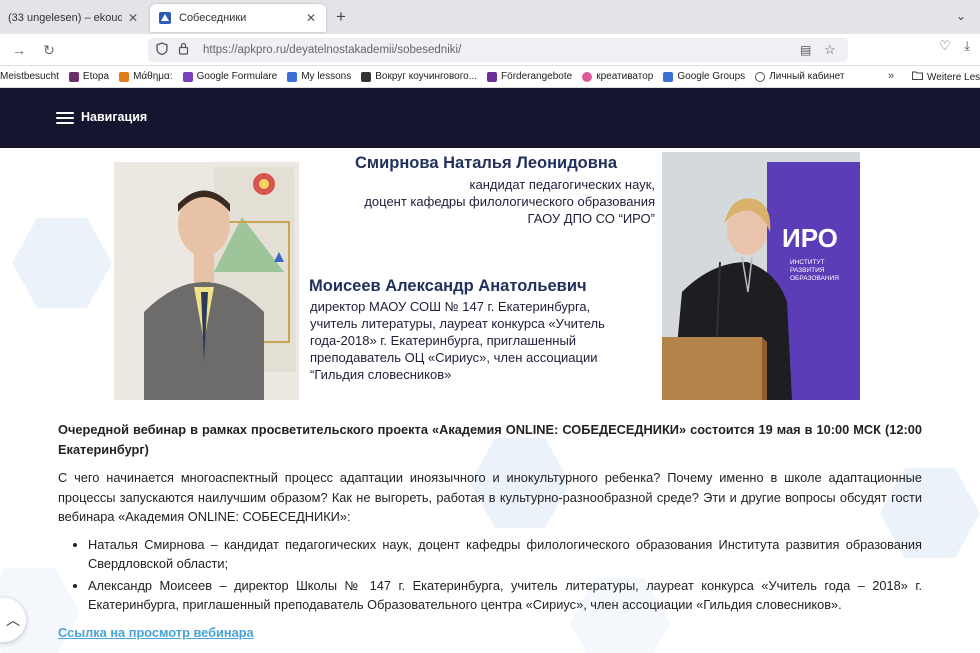 This screenshot has height=653, width=980. I want to click on svg-text: ОБРАЗОВАНИЯ, so click(814, 278).